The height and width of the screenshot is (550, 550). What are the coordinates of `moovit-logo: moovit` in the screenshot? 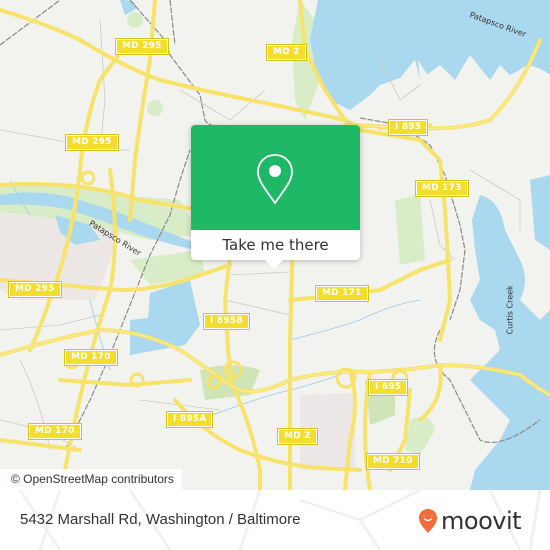 It's located at (470, 521).